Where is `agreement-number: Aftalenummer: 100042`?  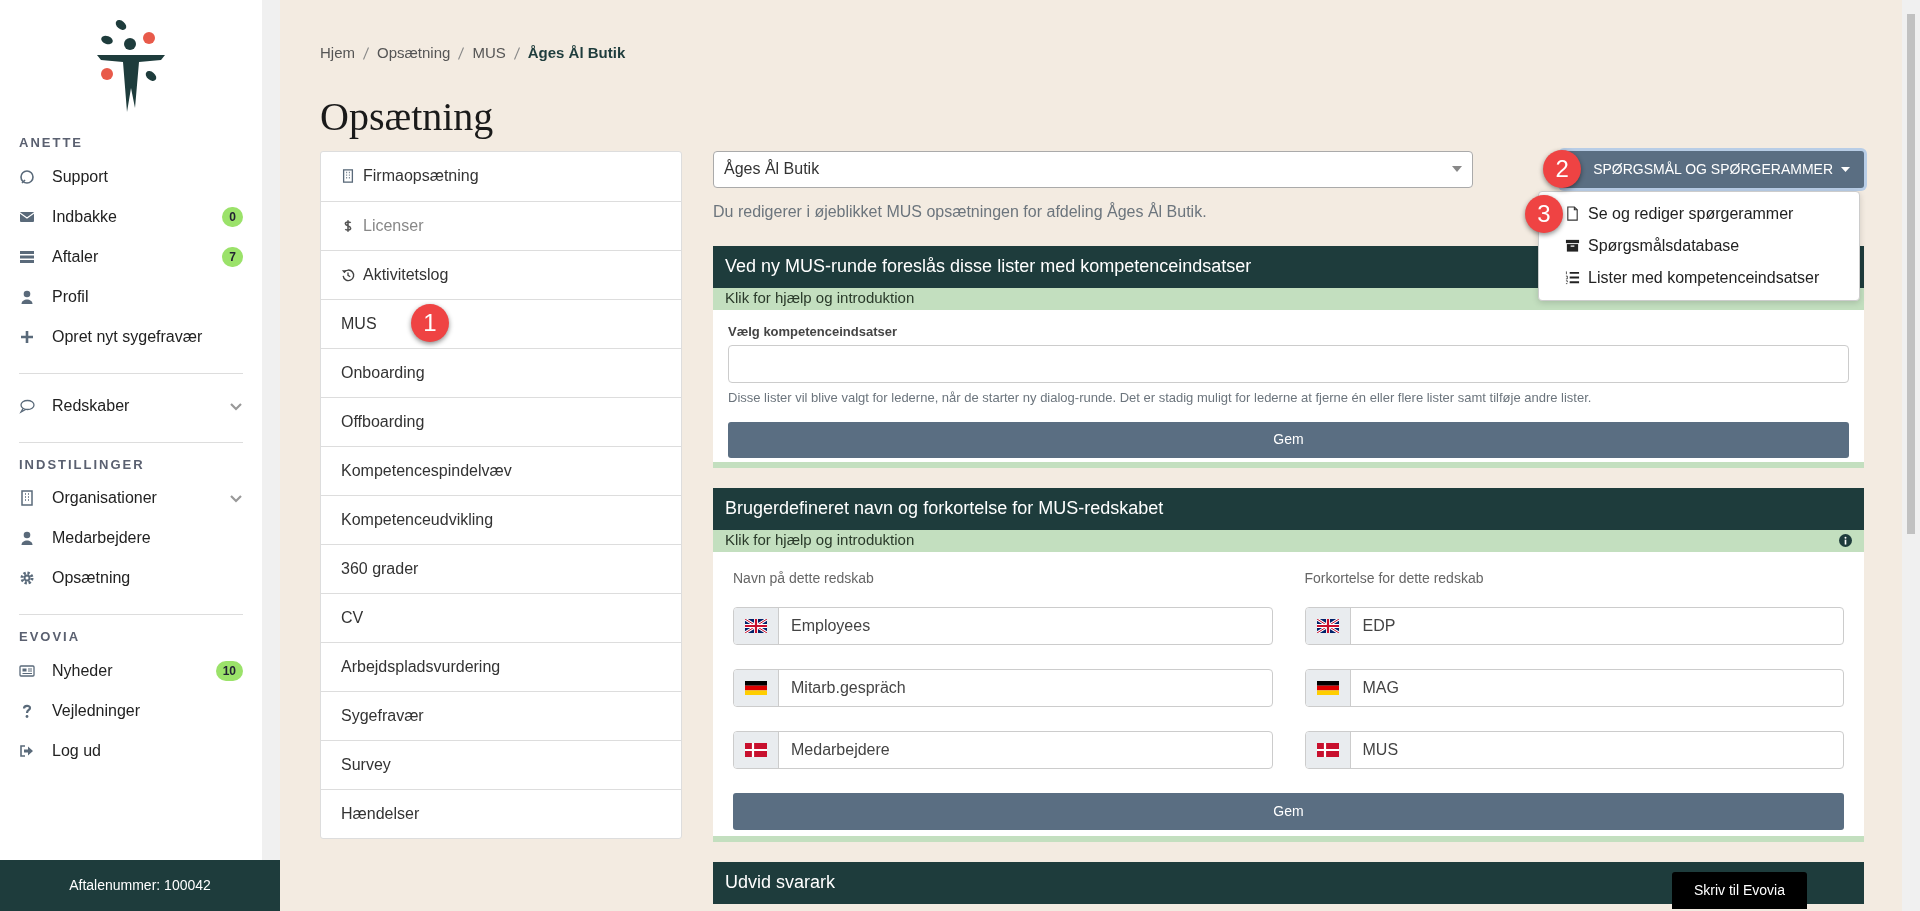 agreement-number: Aftalenummer: 100042 is located at coordinates (140, 885).